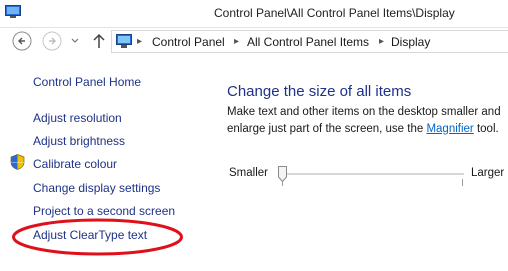  Describe the element at coordinates (488, 173) in the screenshot. I see `slider-max-label: Larger` at that location.